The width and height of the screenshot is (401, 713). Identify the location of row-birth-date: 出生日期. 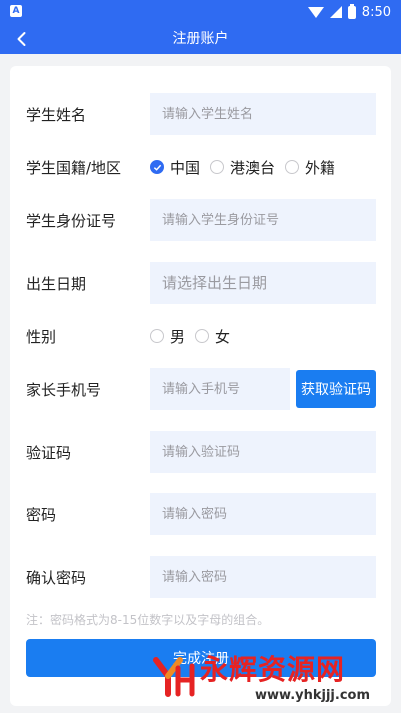
(201, 283).